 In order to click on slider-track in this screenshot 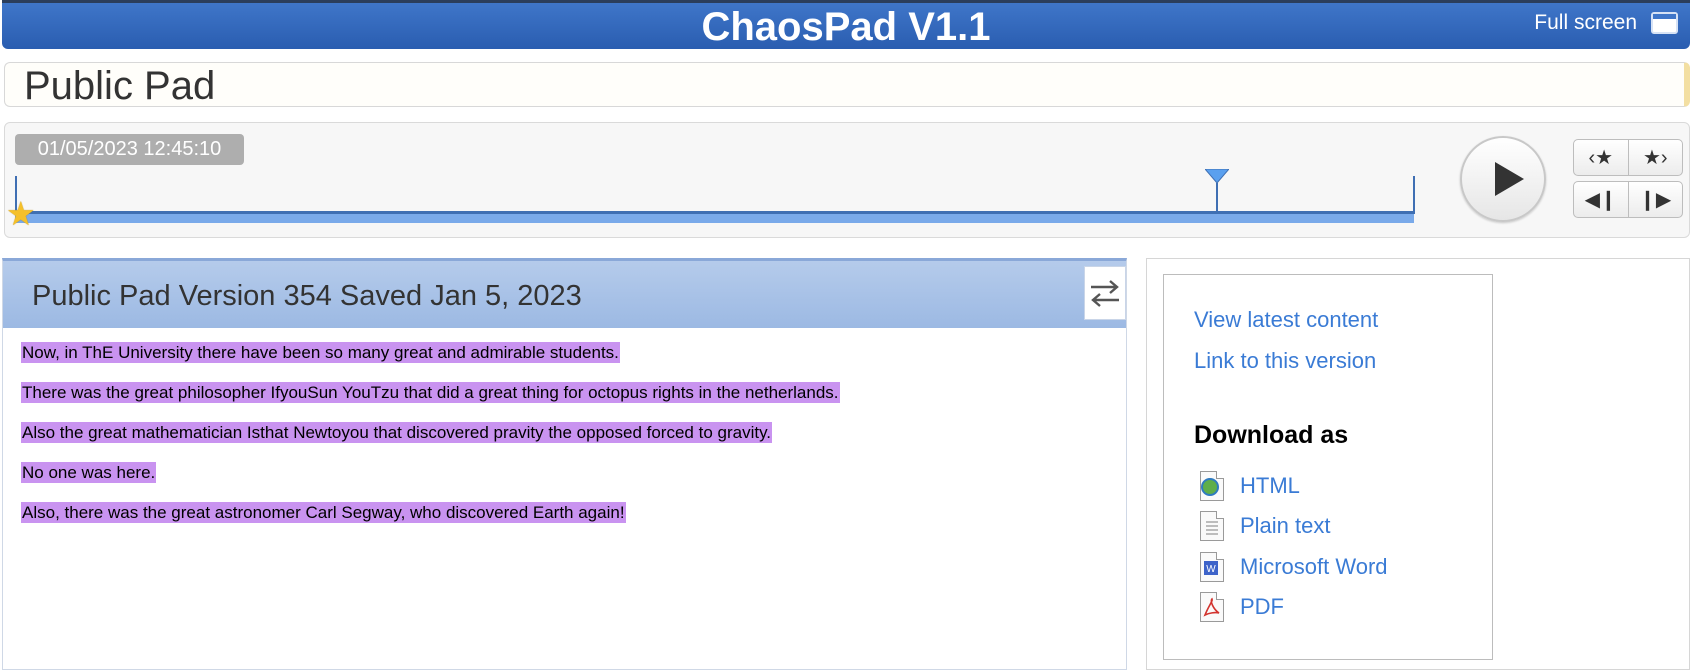, I will do `click(714, 217)`.